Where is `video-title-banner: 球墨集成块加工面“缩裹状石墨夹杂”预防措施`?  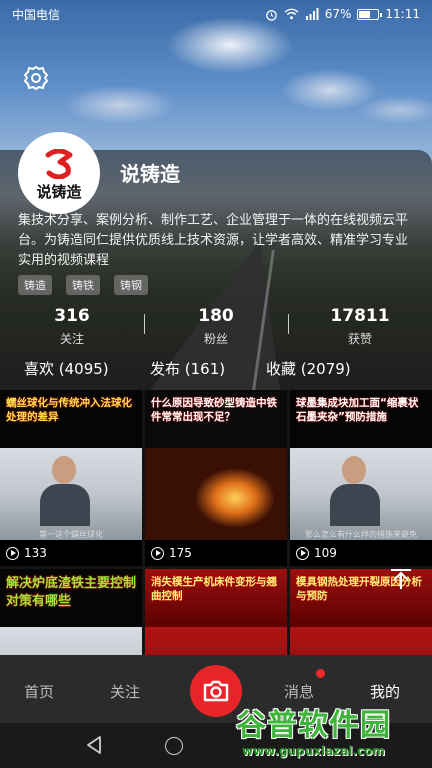 video-title-banner: 球墨集成块加工面“缩裹状石墨夹杂”预防措施 is located at coordinates (361, 420).